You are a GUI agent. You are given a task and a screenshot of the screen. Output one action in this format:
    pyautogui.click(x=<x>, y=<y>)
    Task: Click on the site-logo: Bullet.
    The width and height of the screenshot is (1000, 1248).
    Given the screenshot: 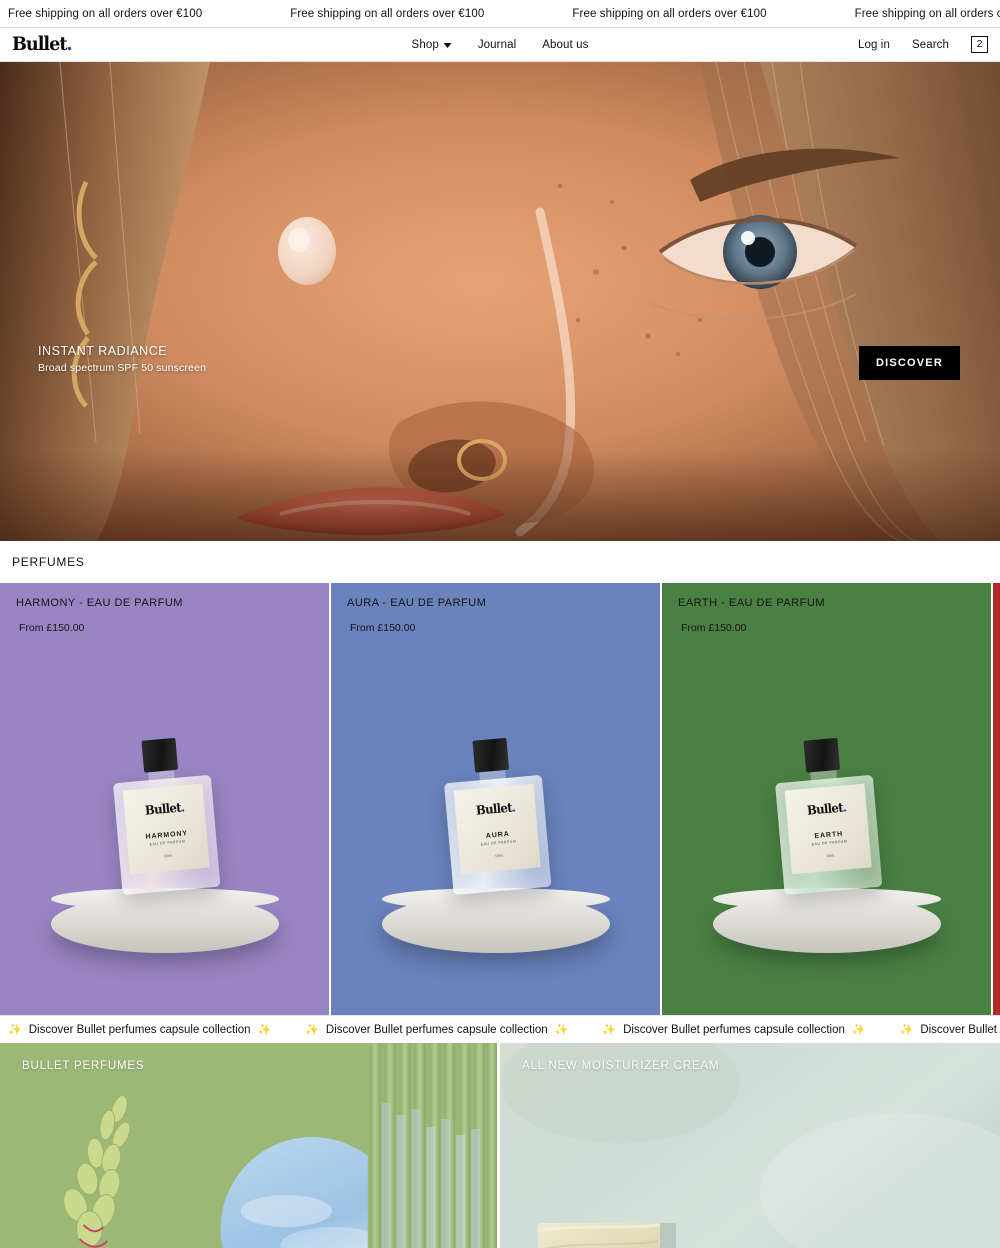 What is the action you would take?
    pyautogui.click(x=42, y=44)
    